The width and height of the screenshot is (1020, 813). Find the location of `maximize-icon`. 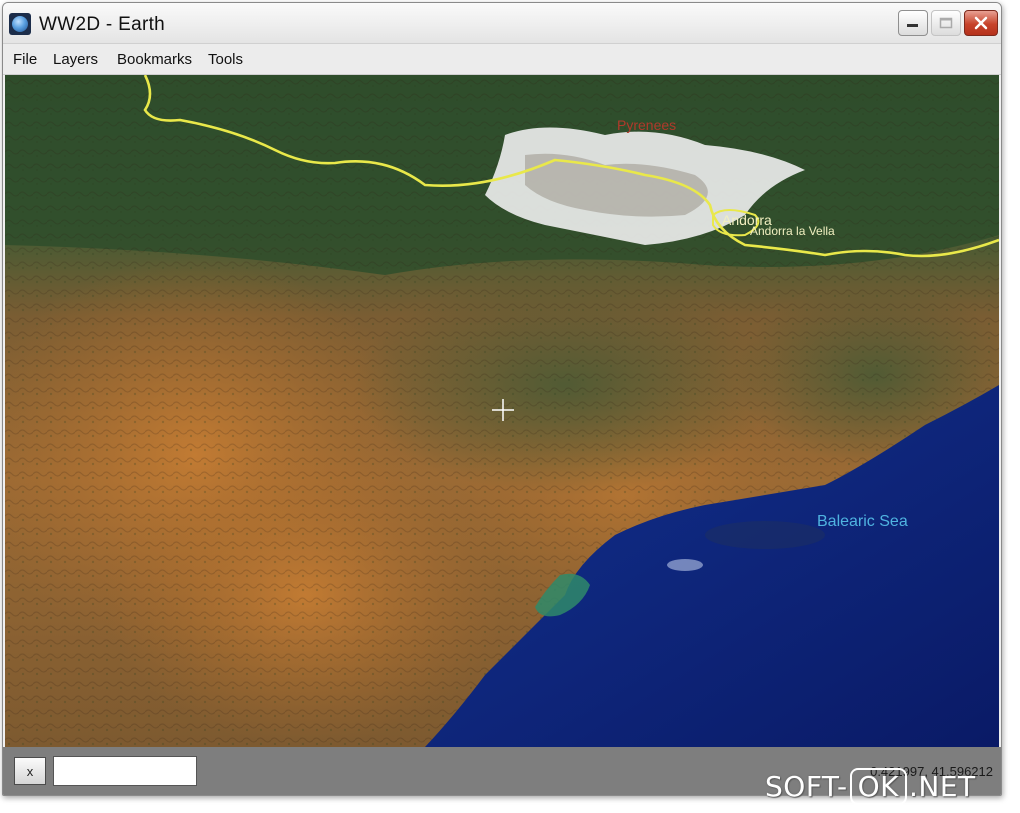

maximize-icon is located at coordinates (946, 23).